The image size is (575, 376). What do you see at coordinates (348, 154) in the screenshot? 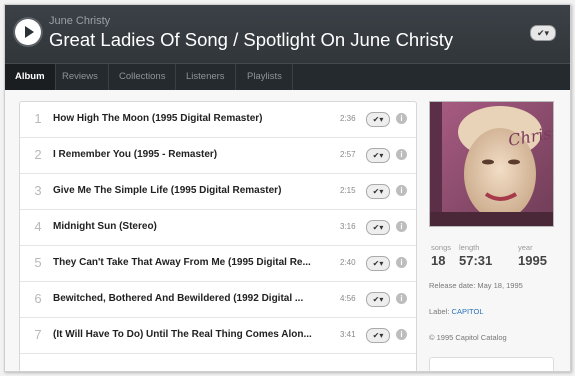
I see `track-duration: 2:57` at bounding box center [348, 154].